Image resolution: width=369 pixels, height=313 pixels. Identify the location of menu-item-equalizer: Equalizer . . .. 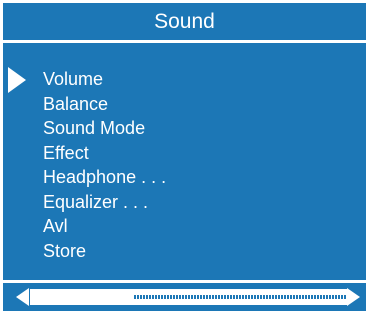
(104, 202).